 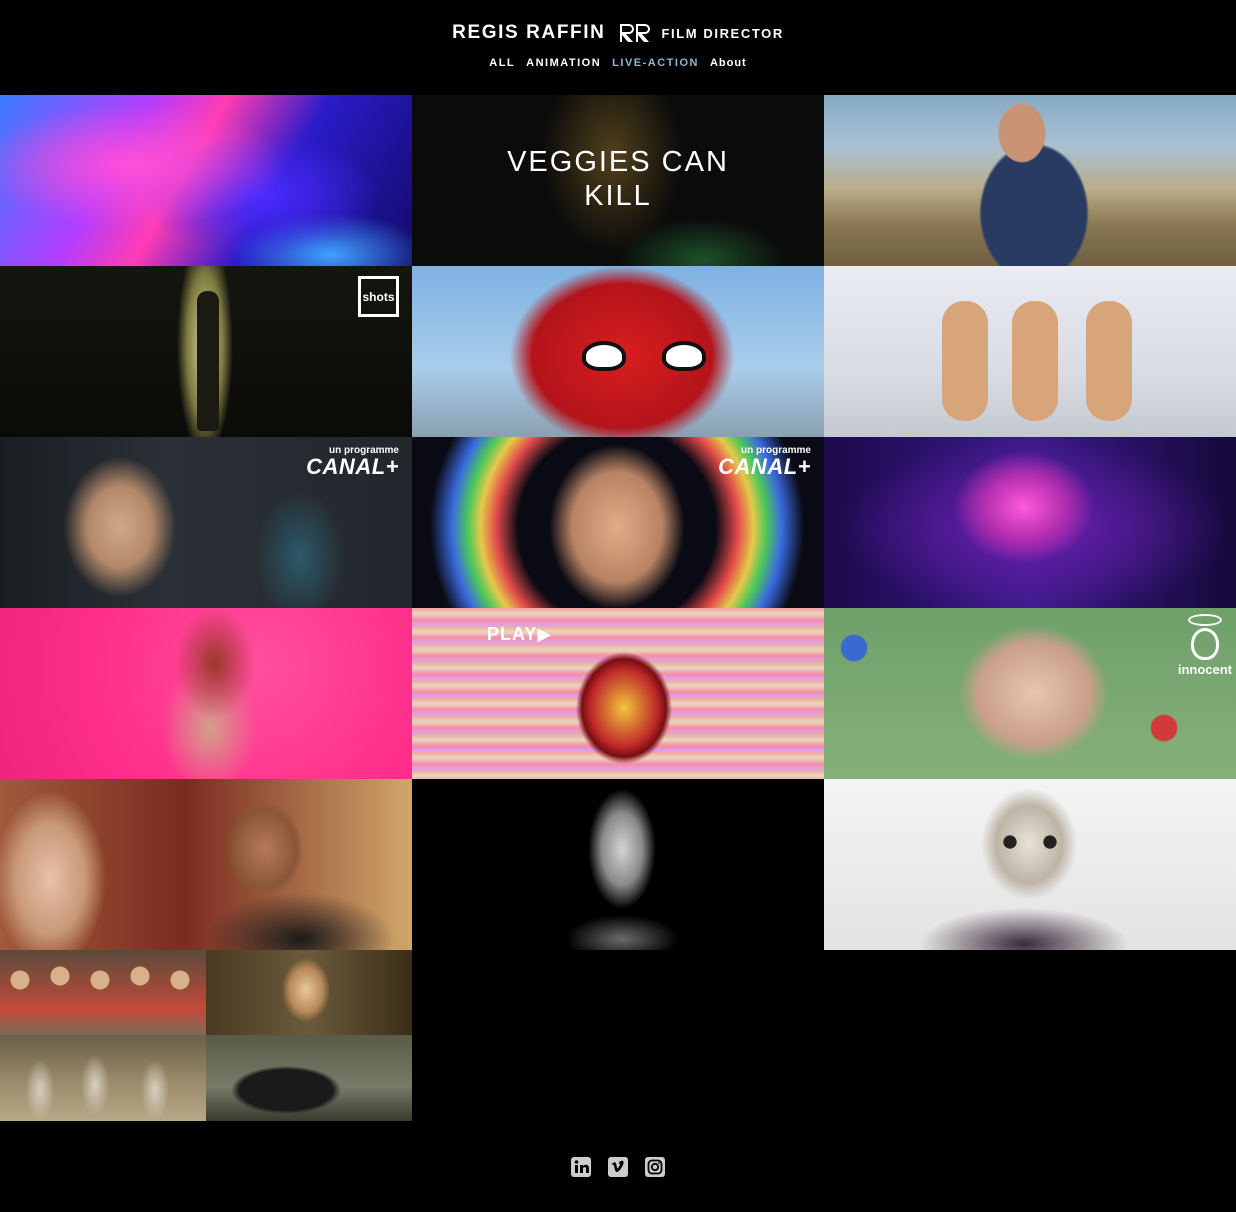 I want to click on project-tile: VEGGIES CAN KILL, so click(x=618, y=180).